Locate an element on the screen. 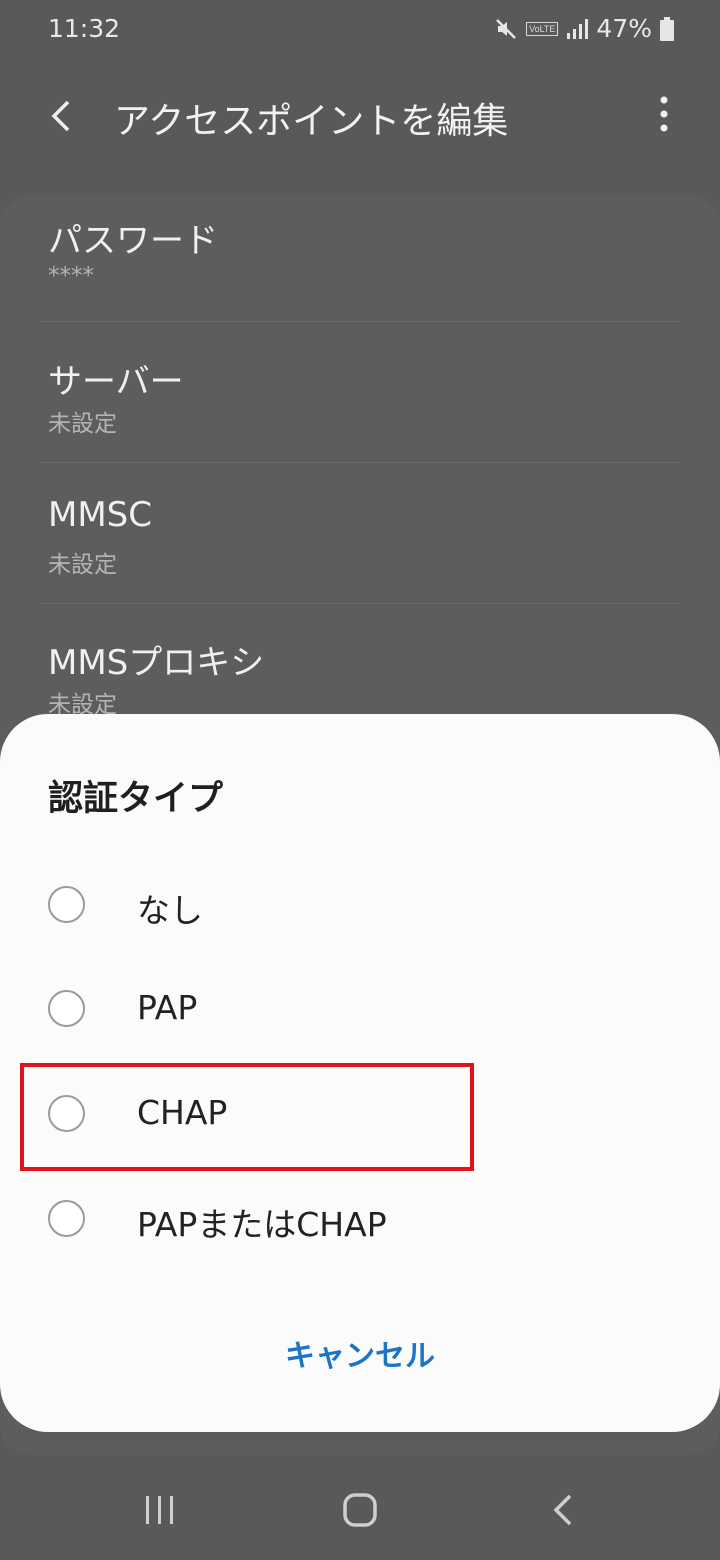 This screenshot has height=1560, width=720. option-label: なし is located at coordinates (170, 910).